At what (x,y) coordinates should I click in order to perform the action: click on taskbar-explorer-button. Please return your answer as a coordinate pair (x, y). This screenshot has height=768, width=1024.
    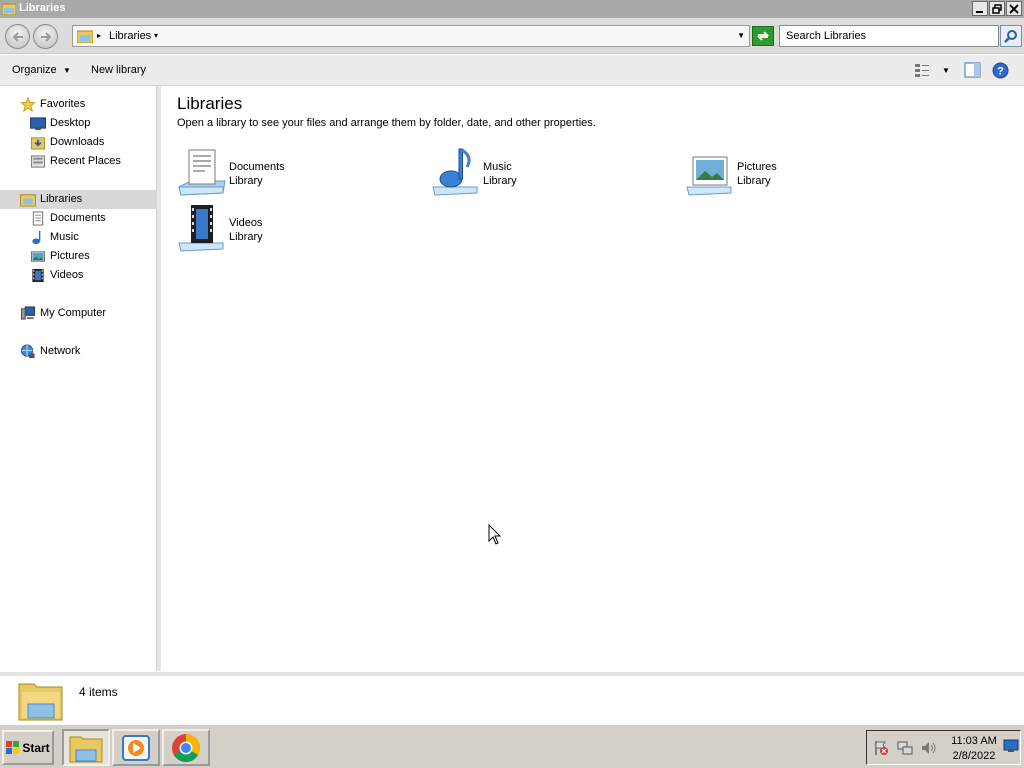
    Looking at the image, I should click on (86, 747).